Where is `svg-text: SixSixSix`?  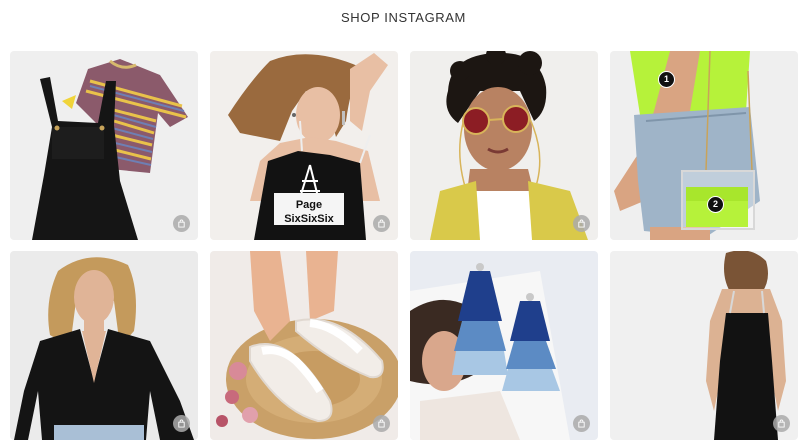
svg-text: SixSixSix is located at coordinates (309, 219).